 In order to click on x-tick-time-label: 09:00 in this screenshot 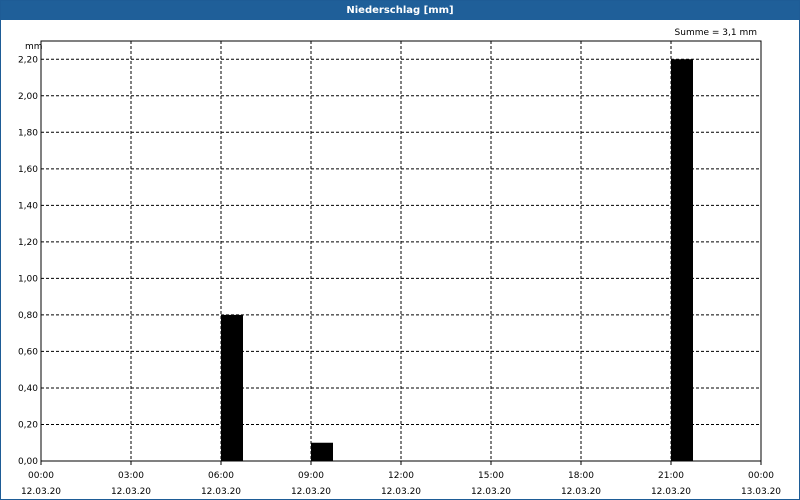, I will do `click(311, 476)`.